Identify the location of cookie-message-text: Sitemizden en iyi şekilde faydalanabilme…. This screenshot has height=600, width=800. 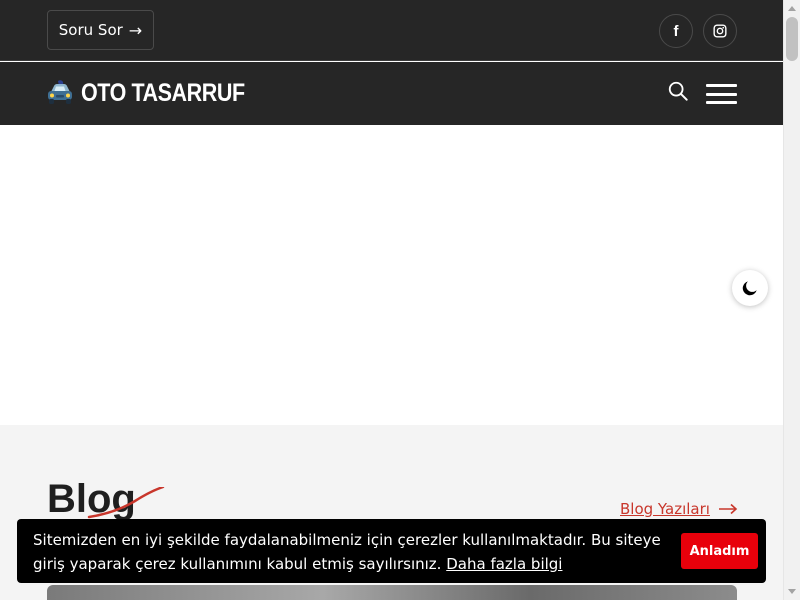
(347, 552).